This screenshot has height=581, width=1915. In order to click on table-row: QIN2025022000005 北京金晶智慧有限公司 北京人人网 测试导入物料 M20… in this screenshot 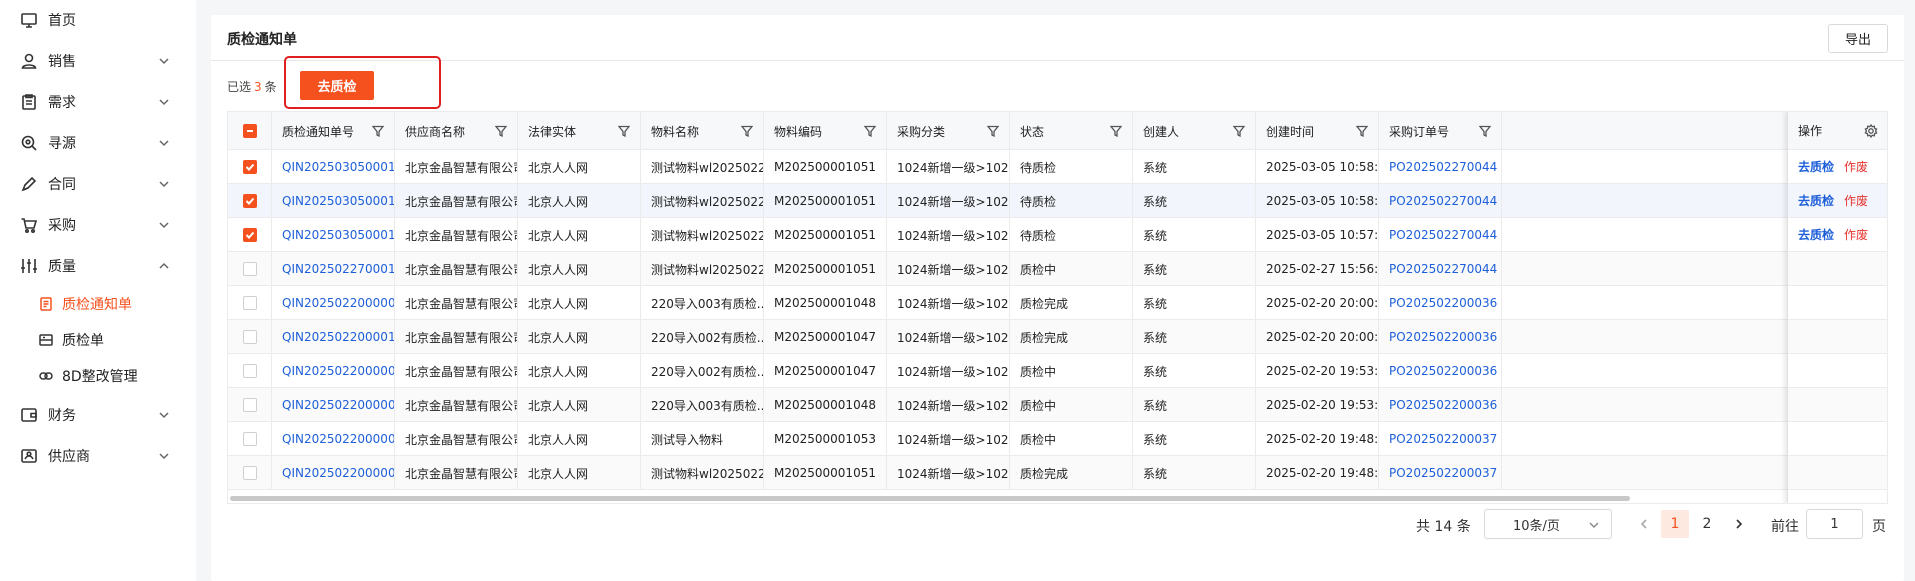, I will do `click(1057, 439)`.